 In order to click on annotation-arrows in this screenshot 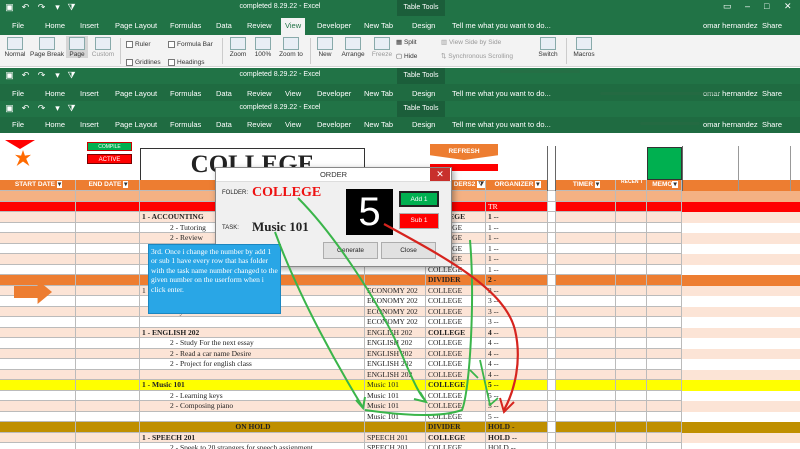, I will do `click(396, 306)`.